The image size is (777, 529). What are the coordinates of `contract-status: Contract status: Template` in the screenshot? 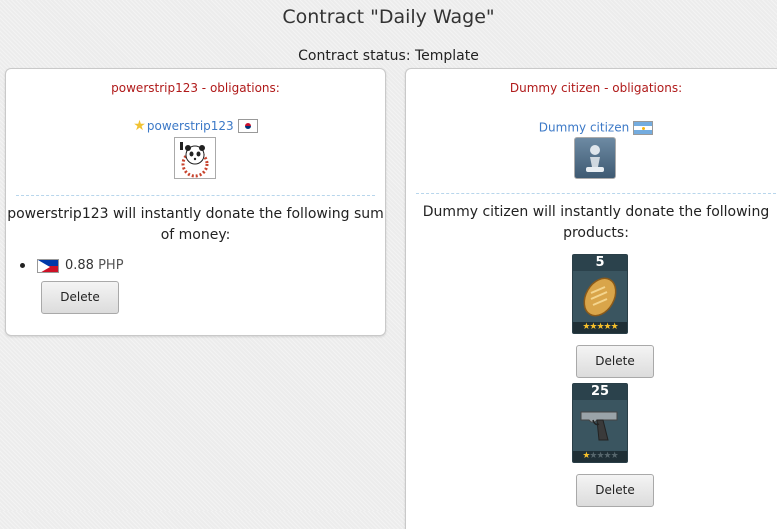 It's located at (388, 56).